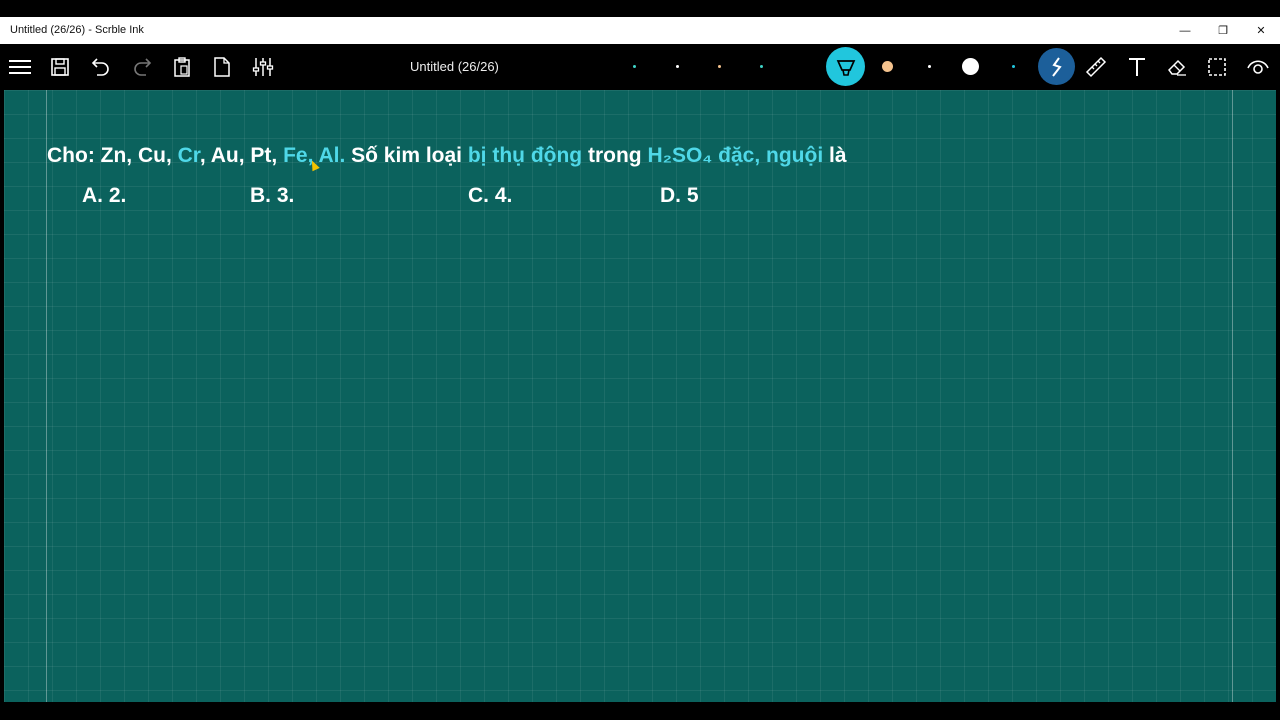 The image size is (1280, 720). What do you see at coordinates (679, 195) in the screenshot?
I see `option-d: D. 5` at bounding box center [679, 195].